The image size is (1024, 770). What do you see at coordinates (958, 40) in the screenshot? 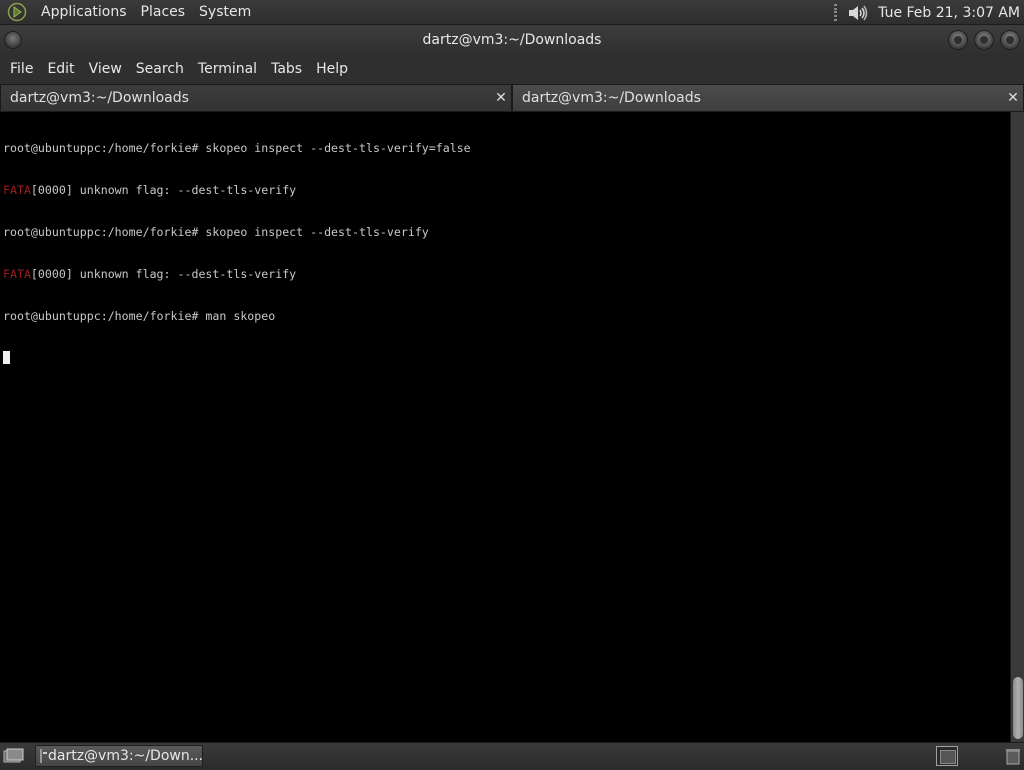
I see `minimize-button` at bounding box center [958, 40].